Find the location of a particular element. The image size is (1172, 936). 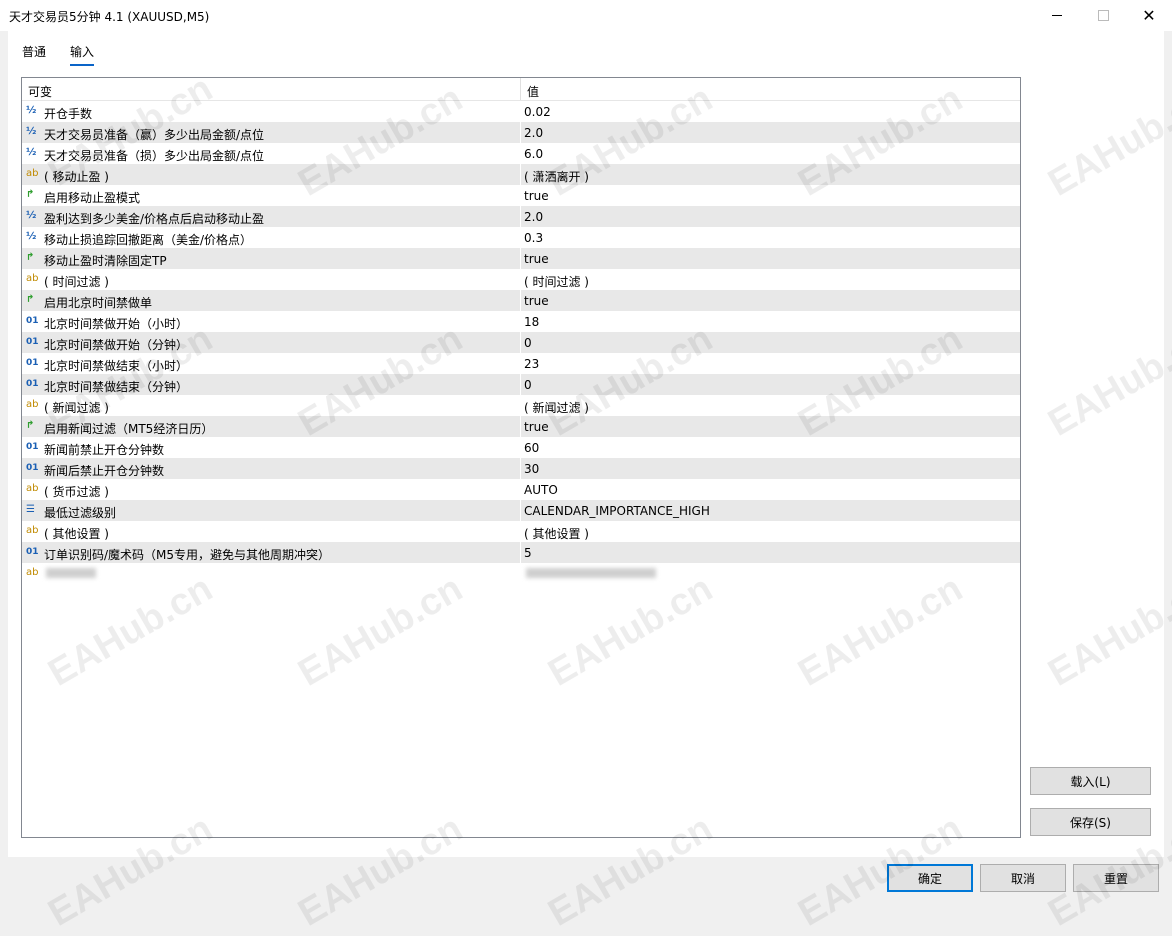

table-row: ab ( 时间过滤 ) ( 时间过滤 ) is located at coordinates (521, 280).